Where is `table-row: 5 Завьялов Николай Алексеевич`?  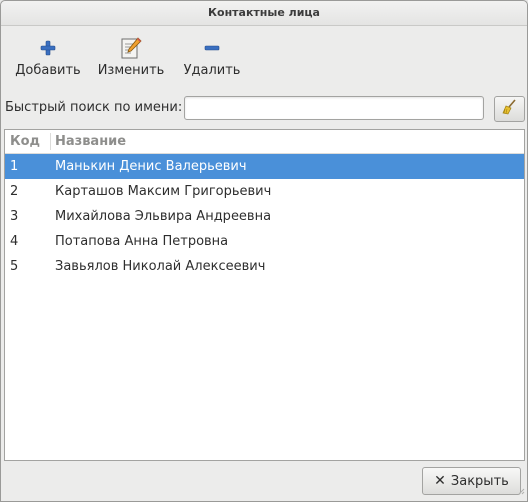
table-row: 5 Завьялов Николай Алексеевич is located at coordinates (264, 266).